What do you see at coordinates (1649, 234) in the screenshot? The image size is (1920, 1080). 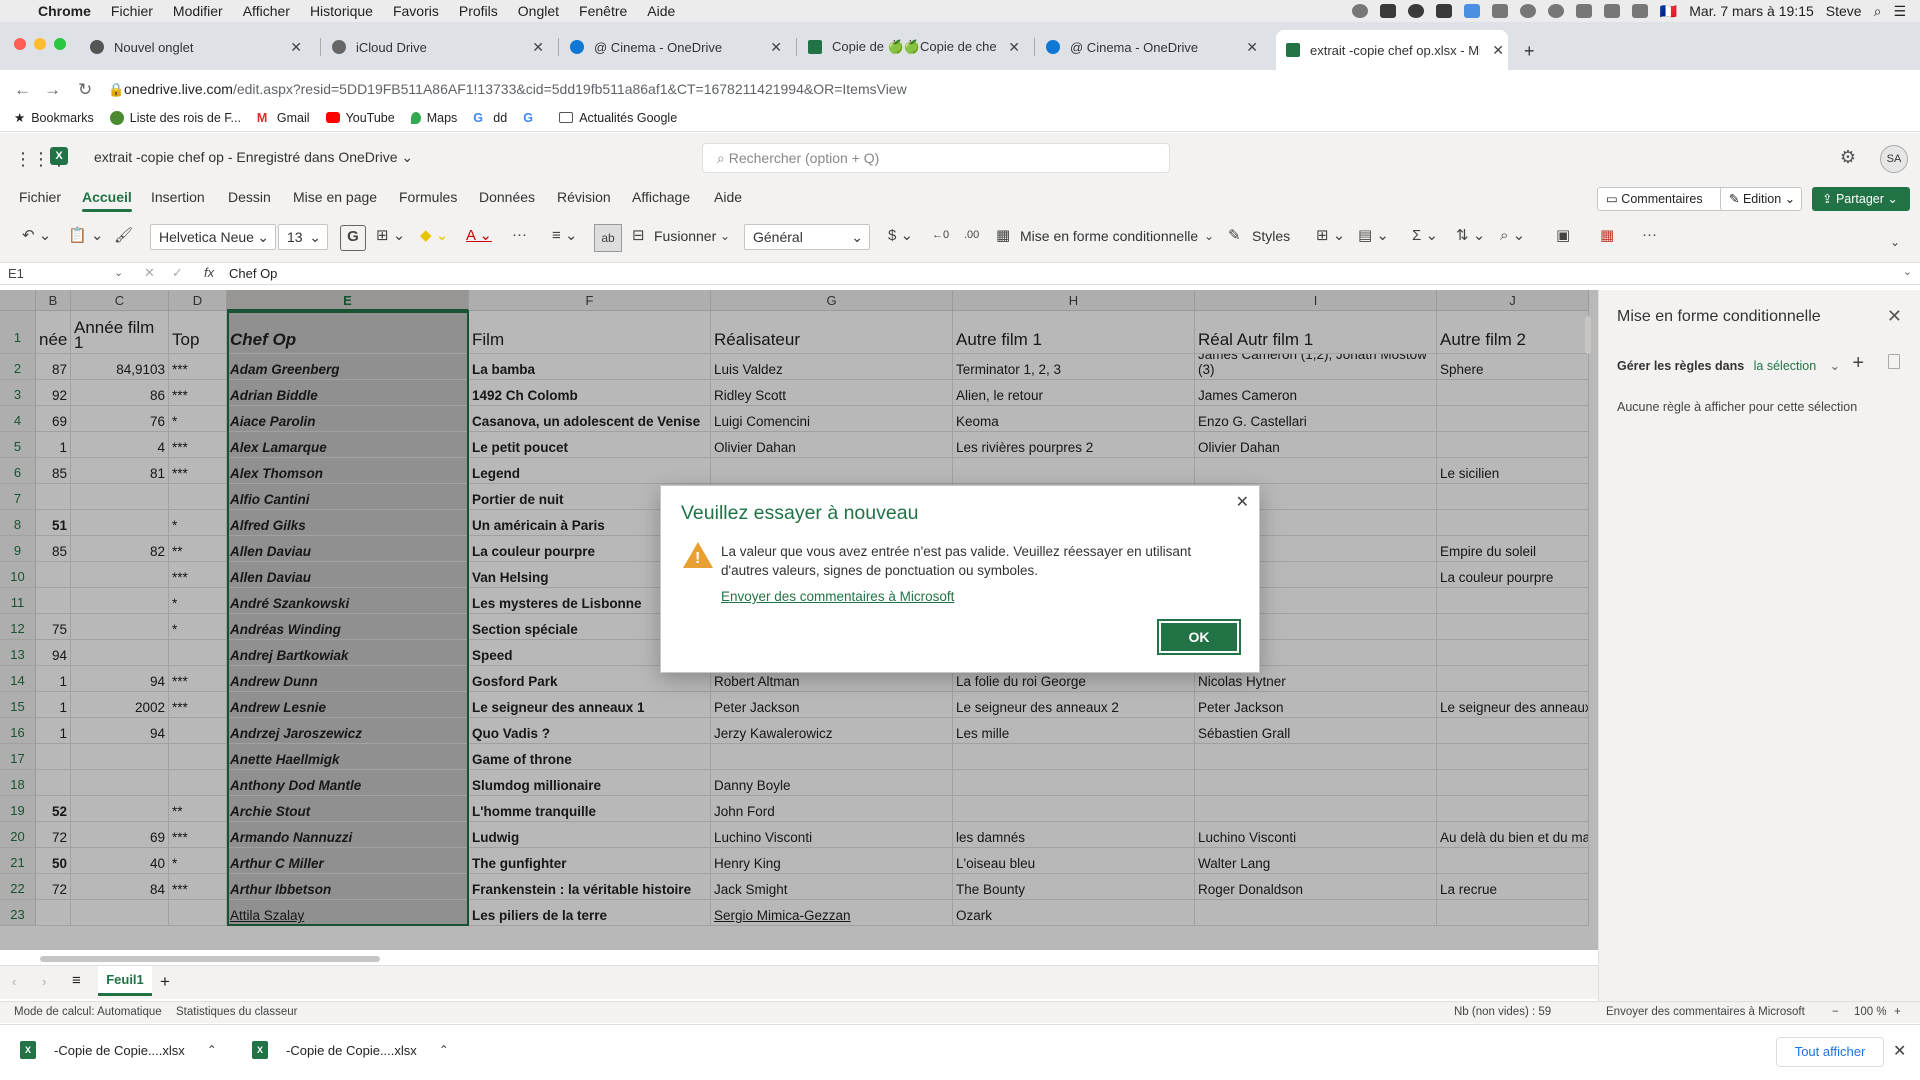 I see `more-options-icon: ···` at bounding box center [1649, 234].